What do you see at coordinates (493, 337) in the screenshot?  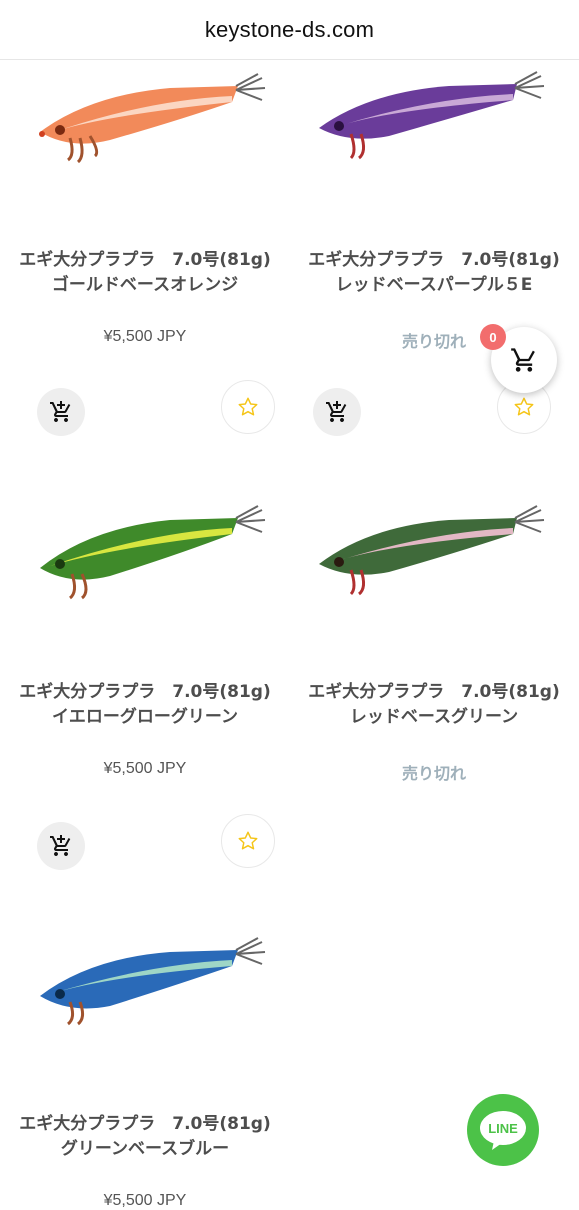 I see `cart-count-badge: 0` at bounding box center [493, 337].